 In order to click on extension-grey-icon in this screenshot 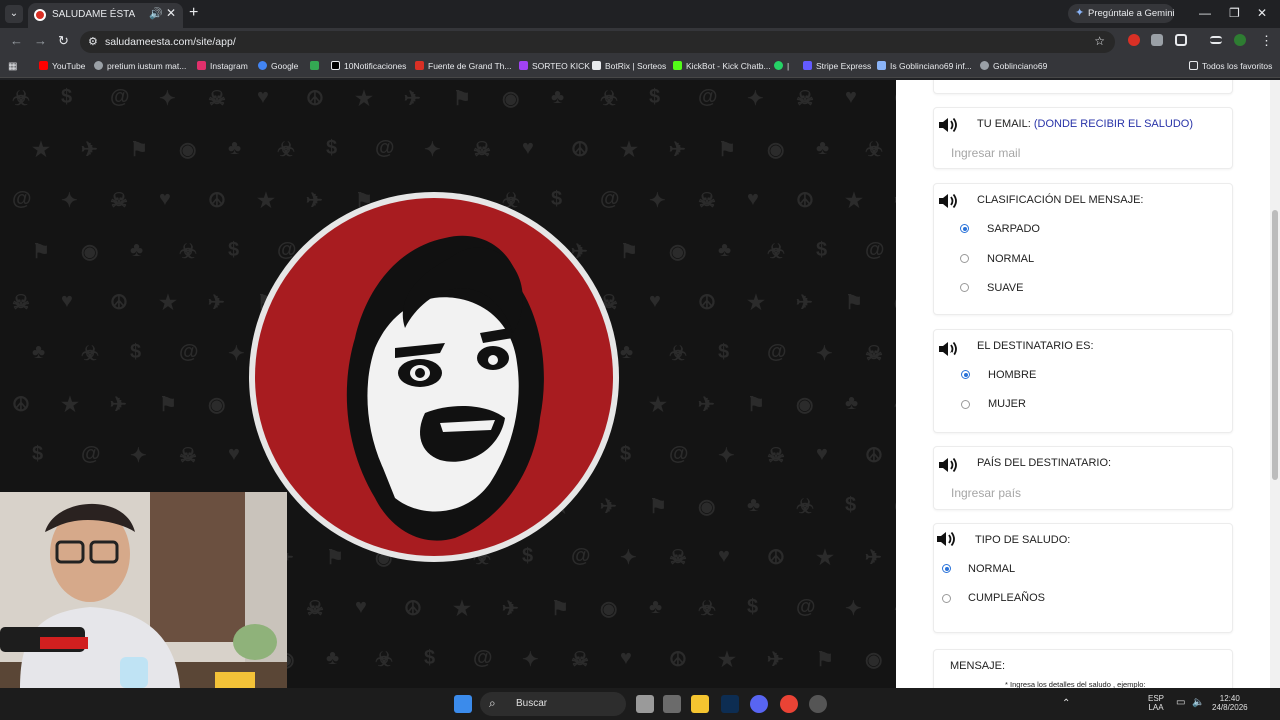, I will do `click(1157, 40)`.